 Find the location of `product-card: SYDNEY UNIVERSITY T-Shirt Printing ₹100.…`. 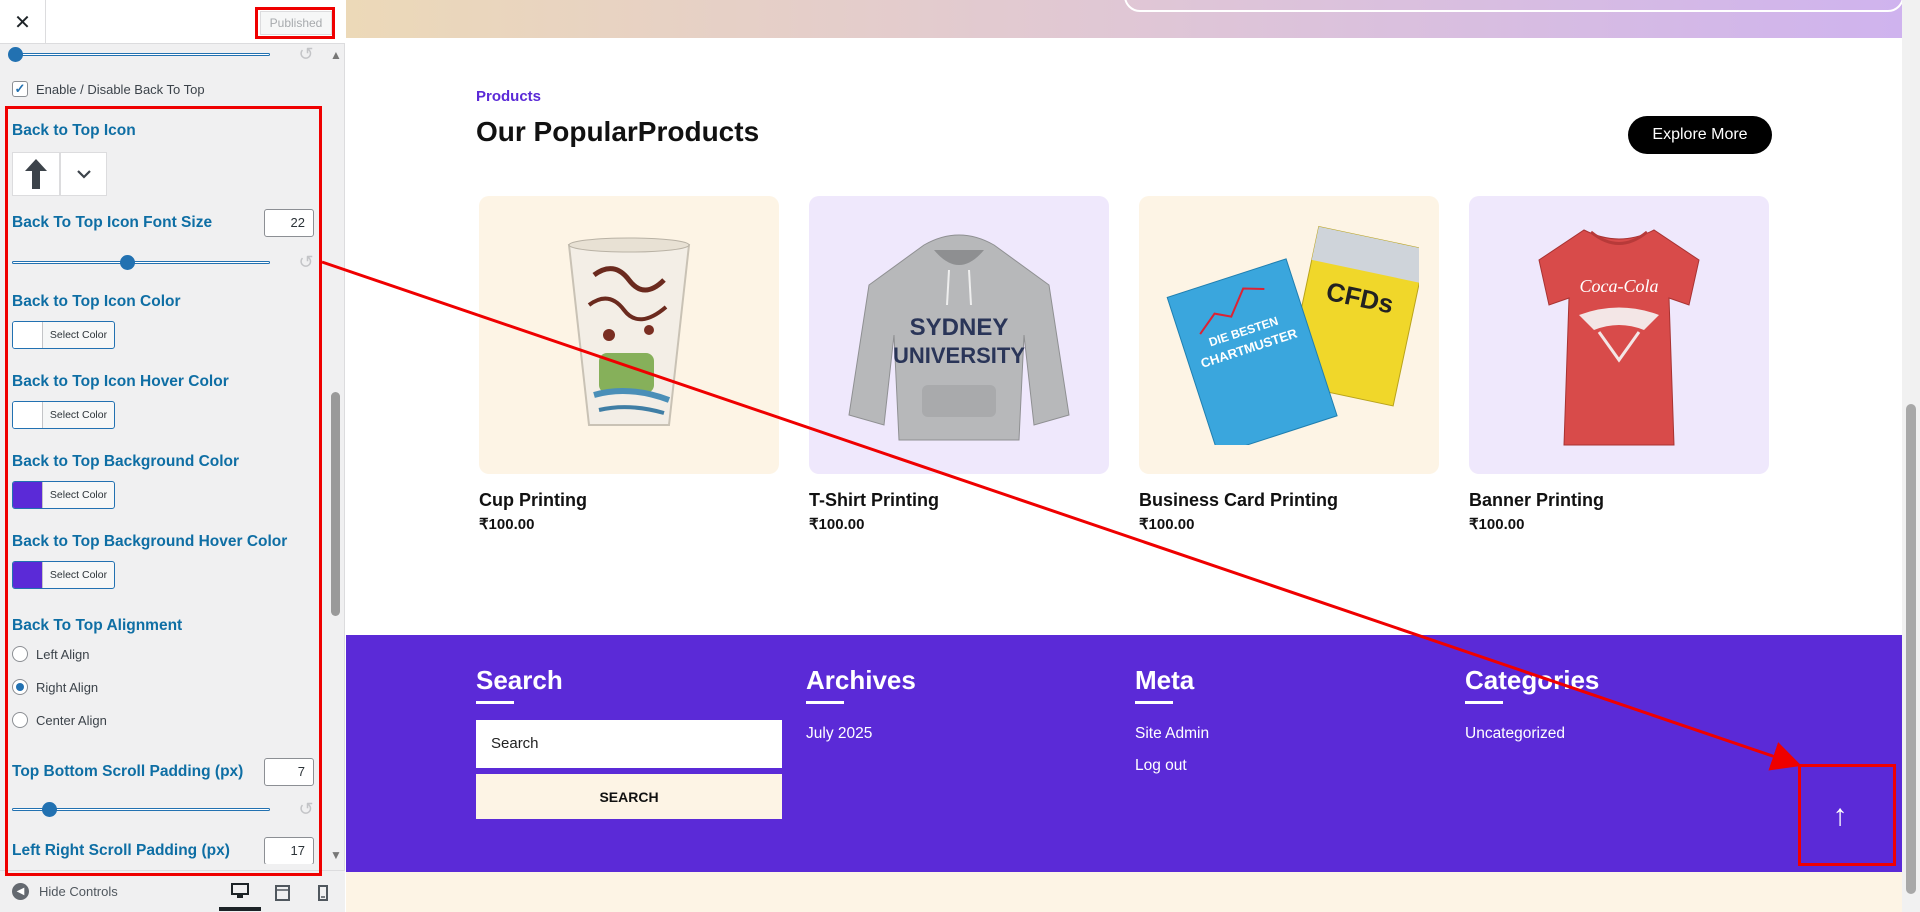

product-card: SYDNEY UNIVERSITY T-Shirt Printing ₹100.… is located at coordinates (959, 364).